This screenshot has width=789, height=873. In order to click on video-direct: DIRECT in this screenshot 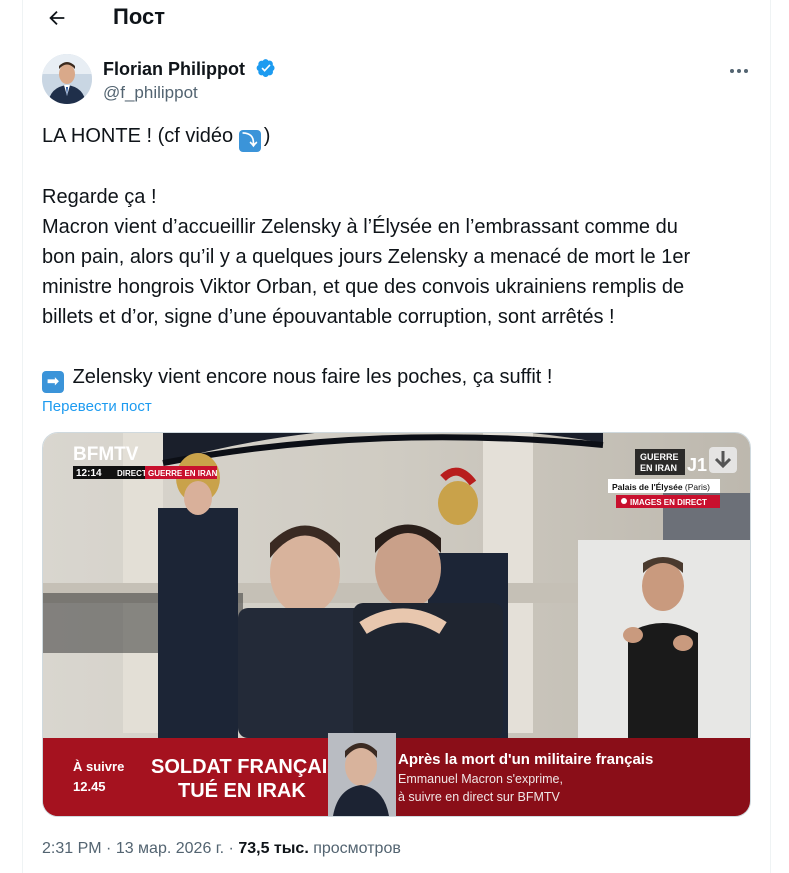, I will do `click(132, 473)`.